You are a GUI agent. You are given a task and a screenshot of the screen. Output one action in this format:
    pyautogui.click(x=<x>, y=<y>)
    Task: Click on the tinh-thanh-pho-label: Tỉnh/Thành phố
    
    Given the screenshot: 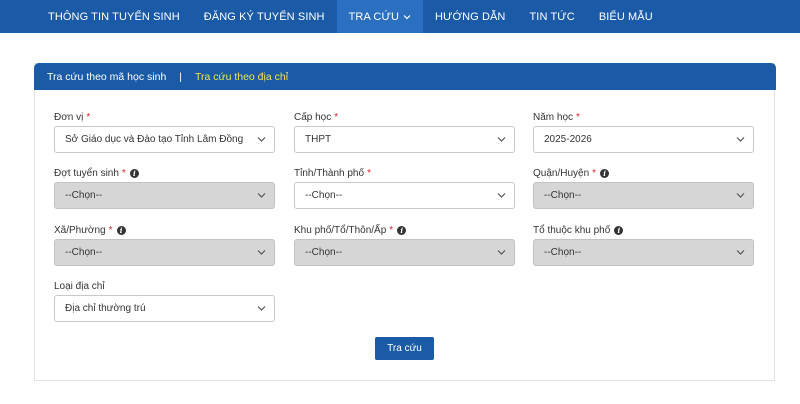 What is the action you would take?
    pyautogui.click(x=329, y=173)
    